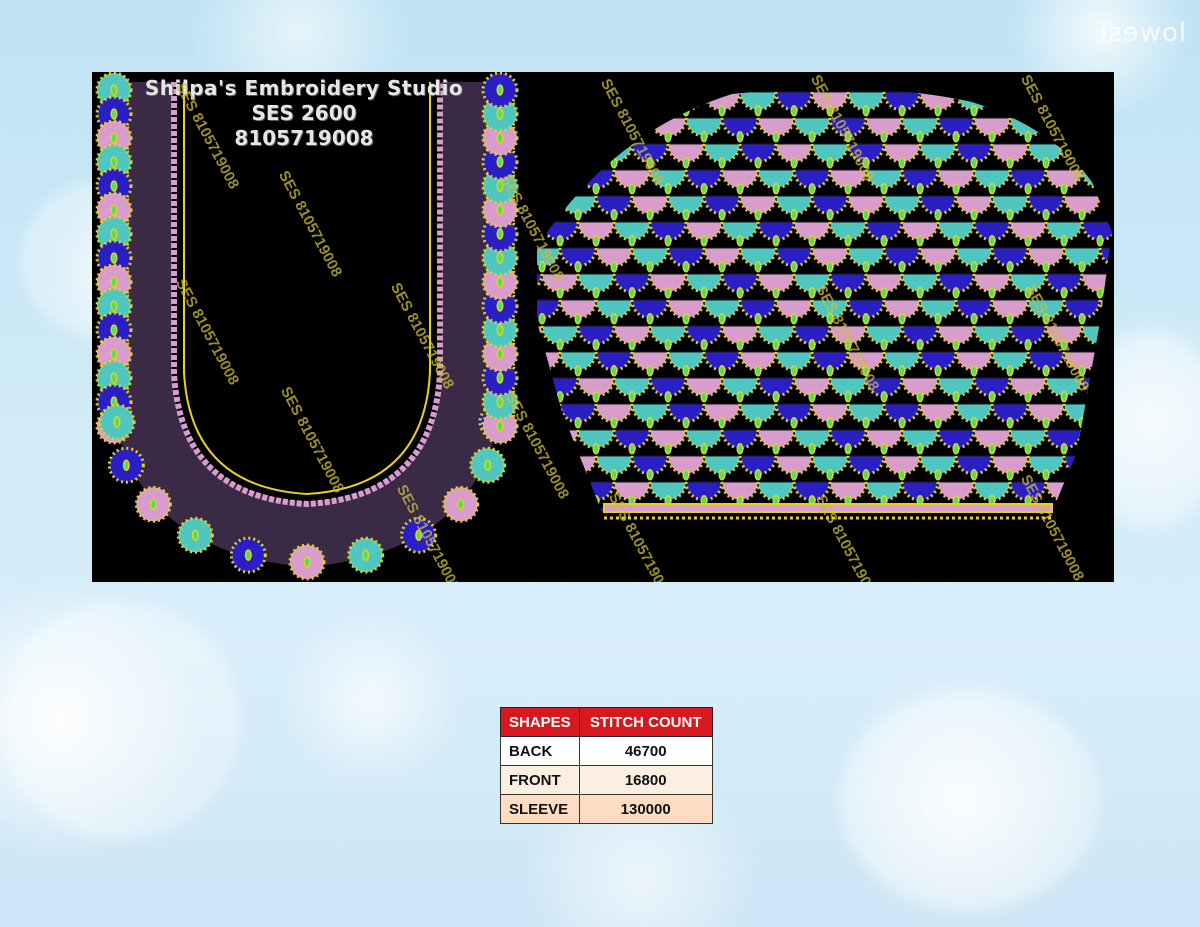  Describe the element at coordinates (1142, 33) in the screenshot. I see `corner-logo: lowesi` at that location.